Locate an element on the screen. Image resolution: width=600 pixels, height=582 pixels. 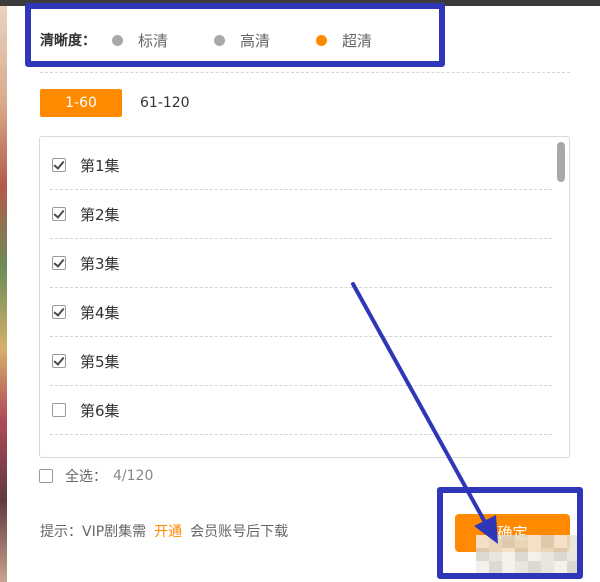
list-item: 第6集 is located at coordinates (301, 410).